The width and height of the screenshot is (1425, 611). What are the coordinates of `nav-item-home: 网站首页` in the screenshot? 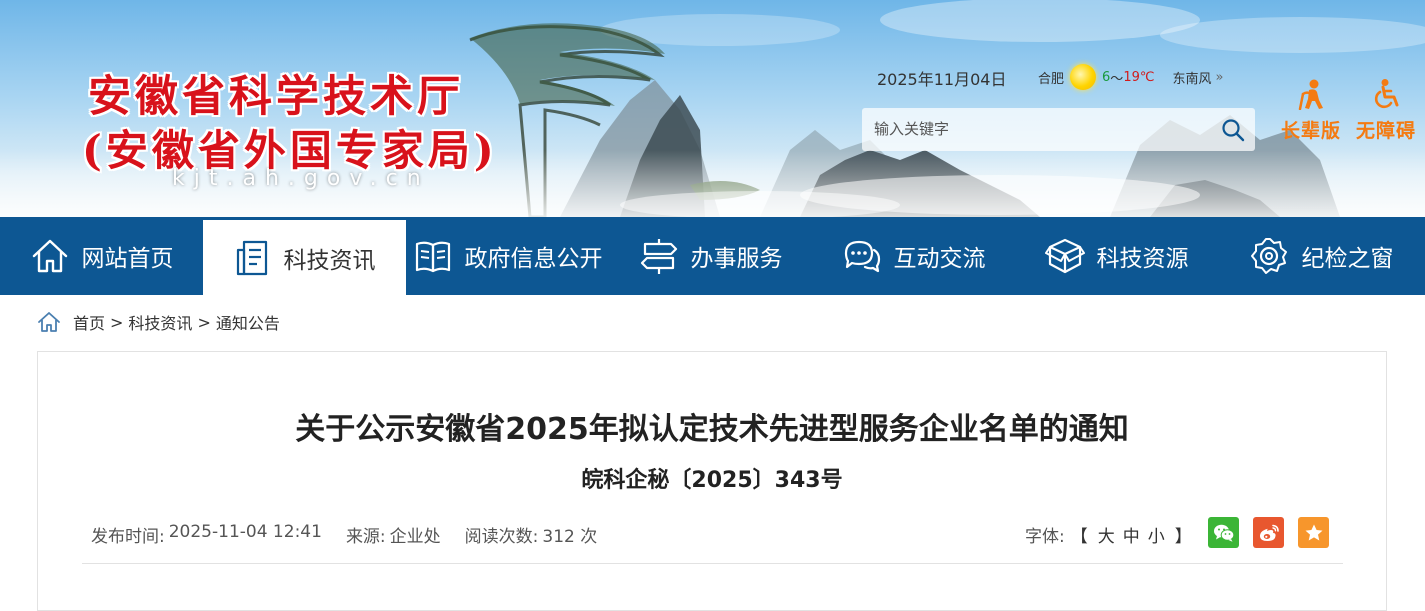 It's located at (101, 256).